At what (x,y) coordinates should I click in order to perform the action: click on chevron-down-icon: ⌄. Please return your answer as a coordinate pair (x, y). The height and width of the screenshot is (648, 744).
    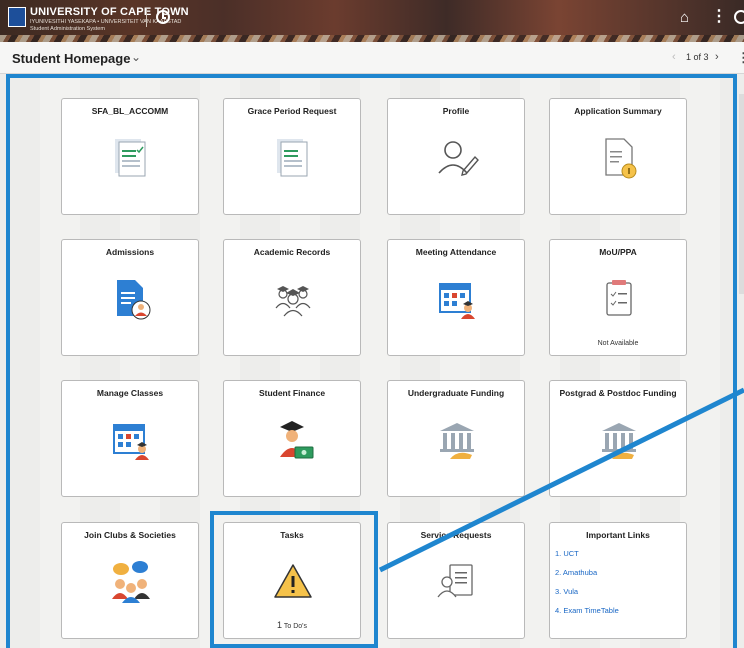
    Looking at the image, I should click on (136, 57).